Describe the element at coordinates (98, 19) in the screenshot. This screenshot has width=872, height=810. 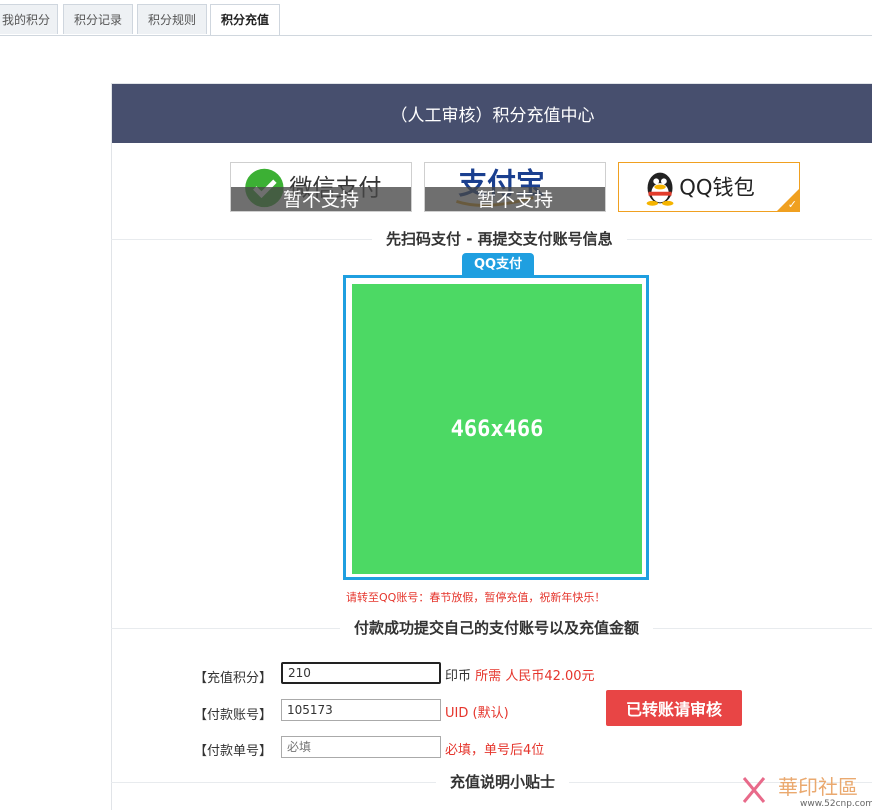
I see `tab-points-records: 积分记录` at that location.